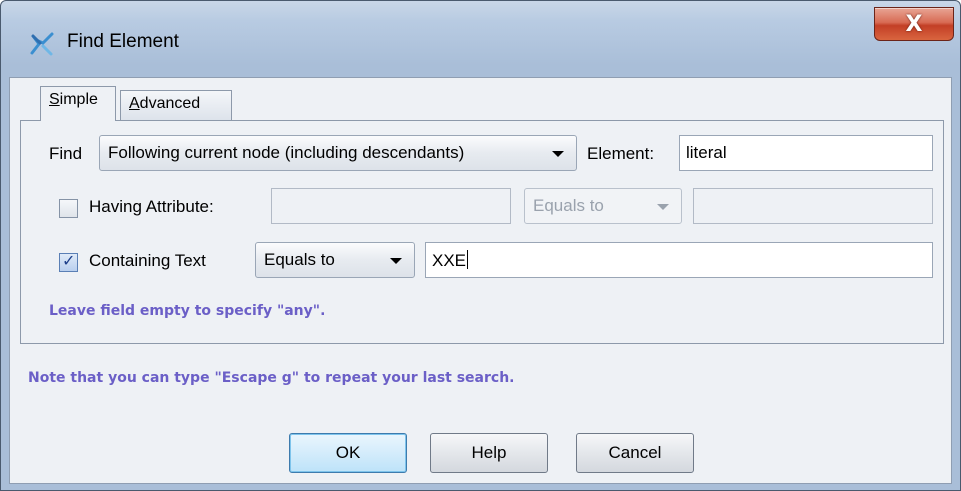  What do you see at coordinates (78, 103) in the screenshot?
I see `tab-simple: Simple` at bounding box center [78, 103].